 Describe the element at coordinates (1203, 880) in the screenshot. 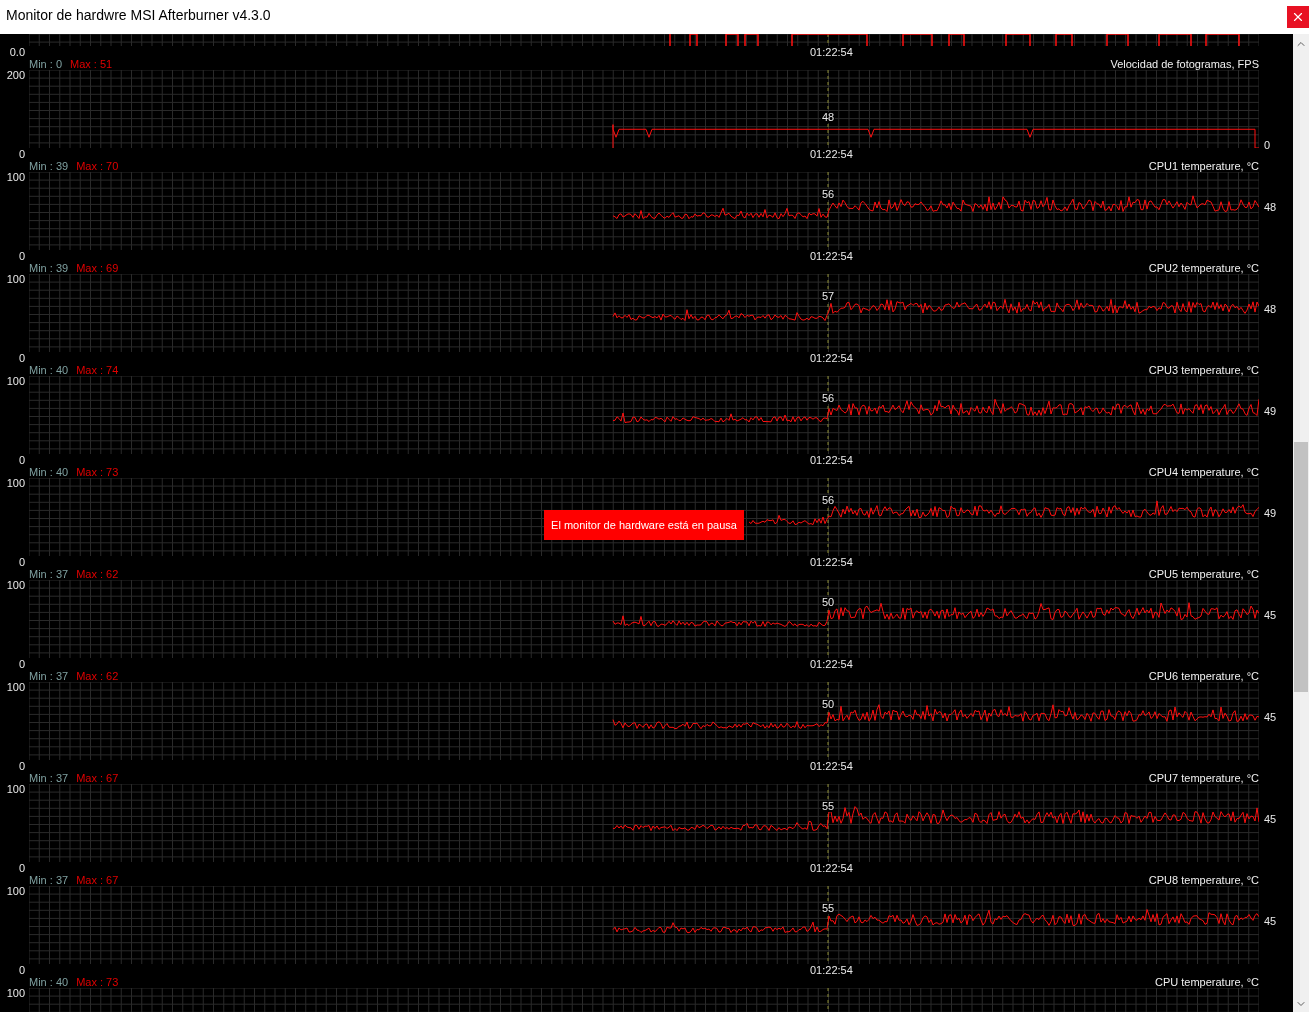

I see `graph-title: CPU8 temperature, °C` at that location.